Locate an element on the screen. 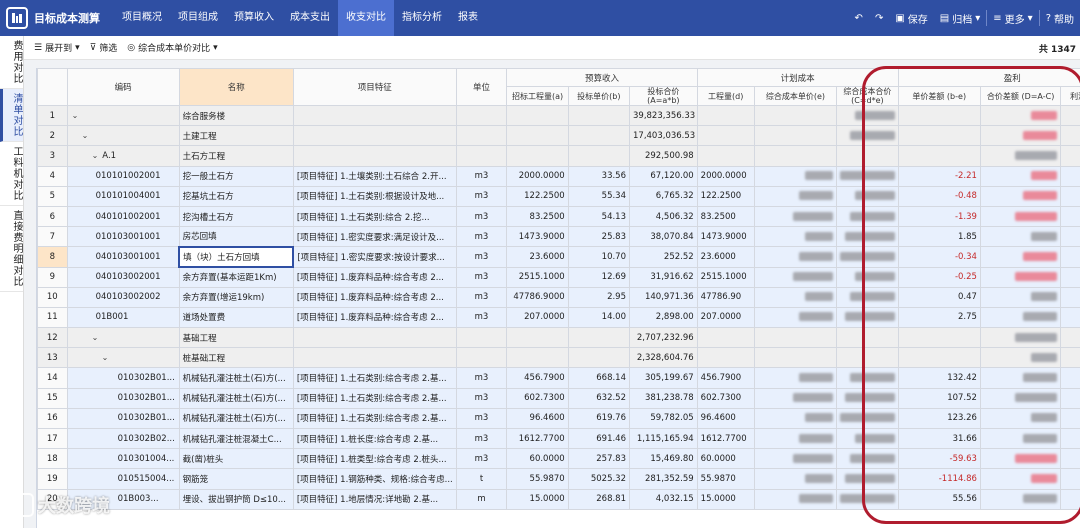 Image resolution: width=1080 pixels, height=528 pixels. bid-total-cell: 252.52 is located at coordinates (663, 257).